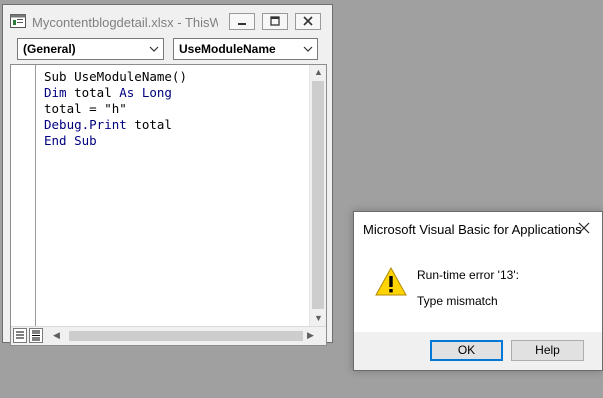  I want to click on ok-button: OK, so click(466, 350).